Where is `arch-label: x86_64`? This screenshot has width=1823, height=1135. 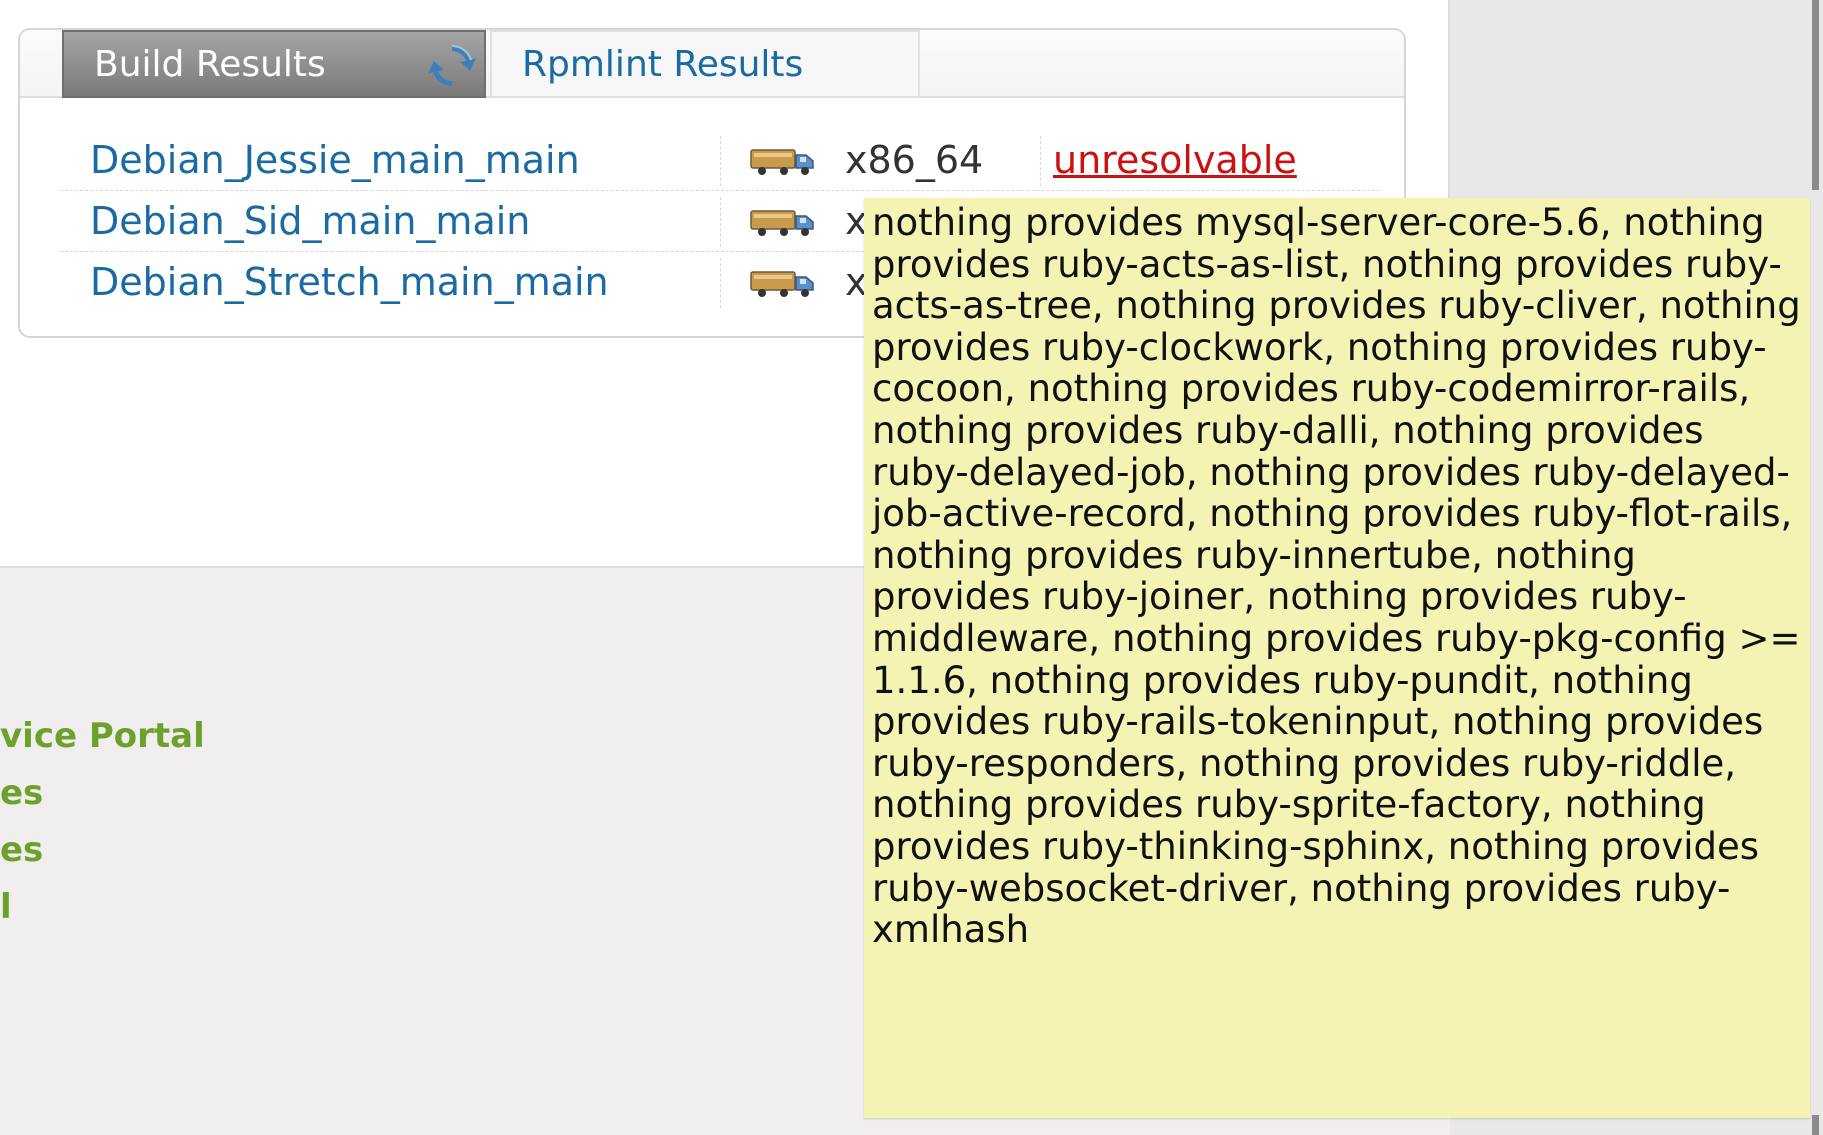
arch-label: x86_64 is located at coordinates (914, 160).